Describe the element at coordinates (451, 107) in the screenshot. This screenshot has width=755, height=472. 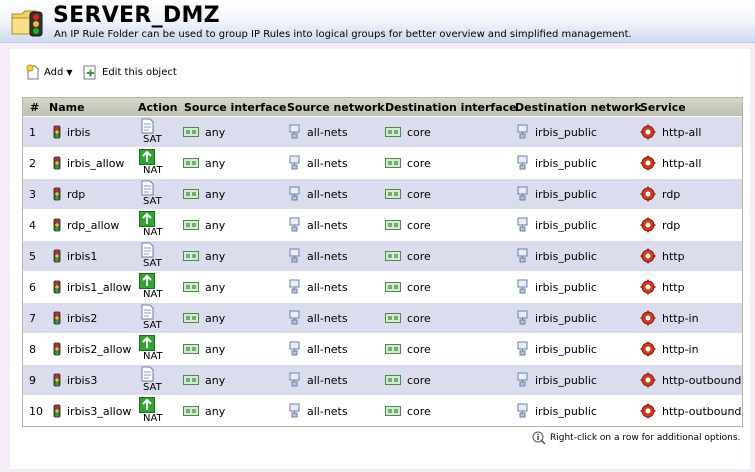
I see `col-destination-interface: Destination interface` at that location.